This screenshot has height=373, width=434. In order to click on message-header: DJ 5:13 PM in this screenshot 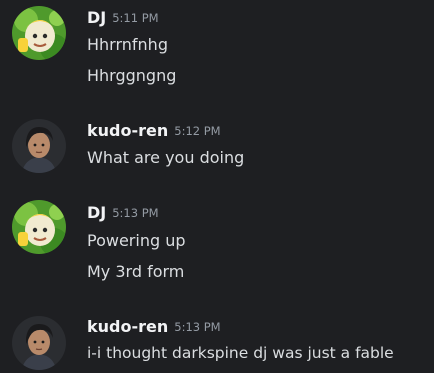, I will do `click(123, 214)`.